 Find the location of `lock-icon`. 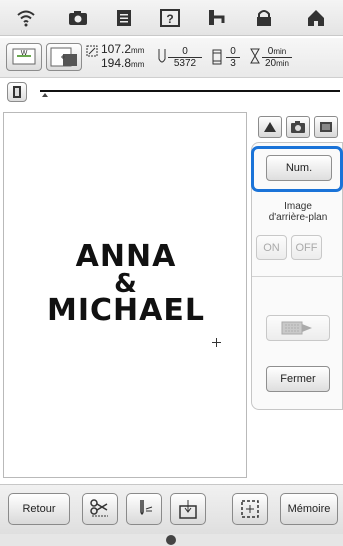

lock-icon is located at coordinates (264, 18).